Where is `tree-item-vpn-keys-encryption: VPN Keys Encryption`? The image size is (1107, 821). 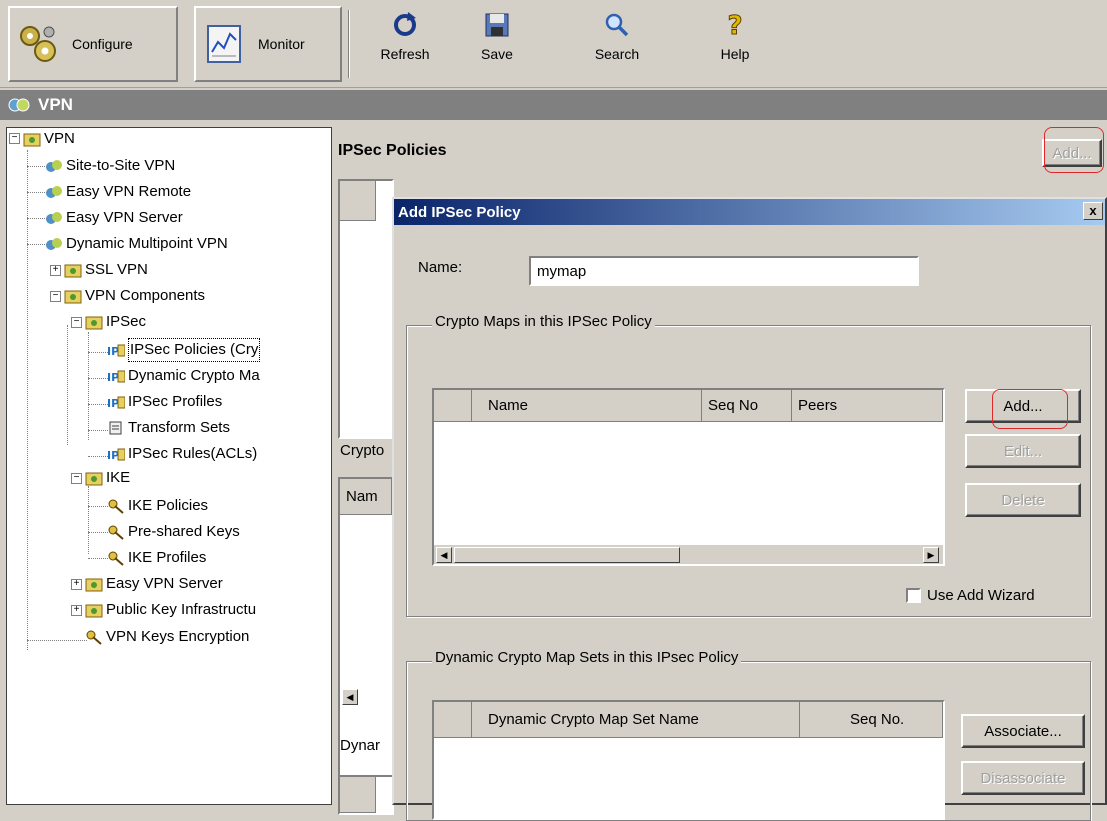 tree-item-vpn-keys-encryption: VPN Keys Encryption is located at coordinates (167, 637).